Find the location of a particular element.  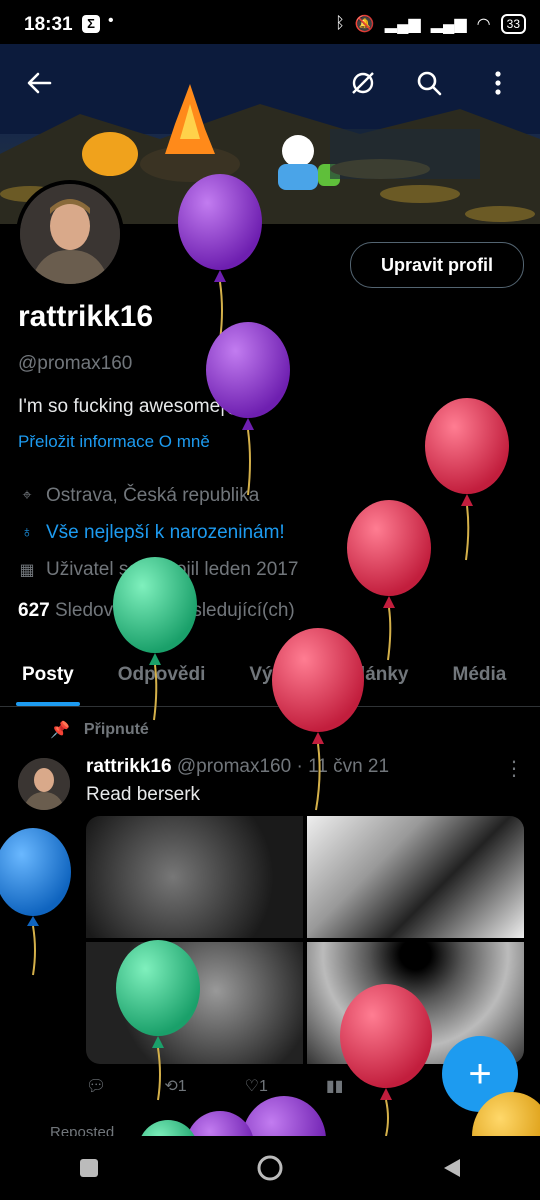

recents-button is located at coordinates (89, 1168).